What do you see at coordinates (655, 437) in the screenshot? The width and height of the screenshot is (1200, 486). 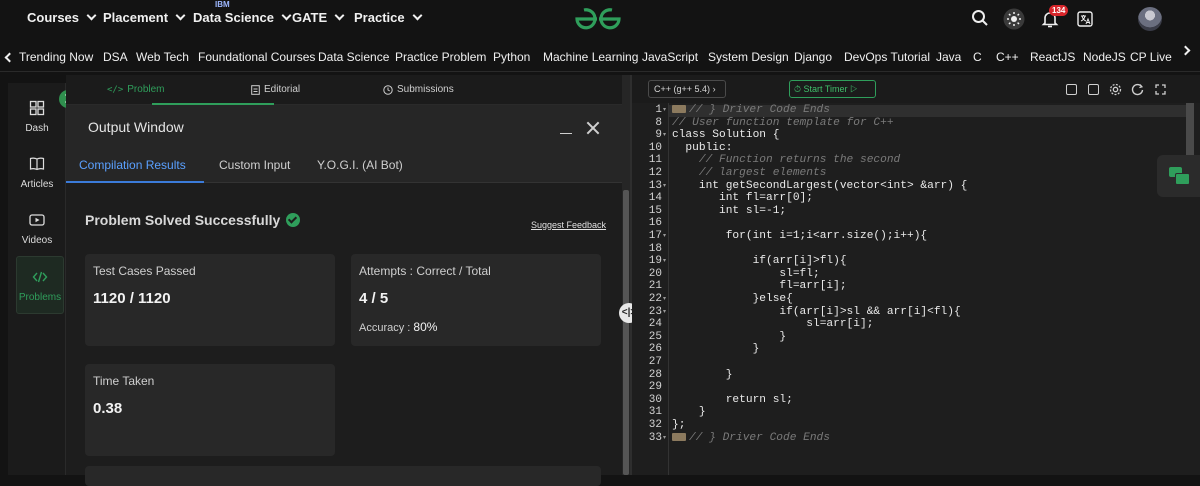 I see `line-number: 33` at bounding box center [655, 437].